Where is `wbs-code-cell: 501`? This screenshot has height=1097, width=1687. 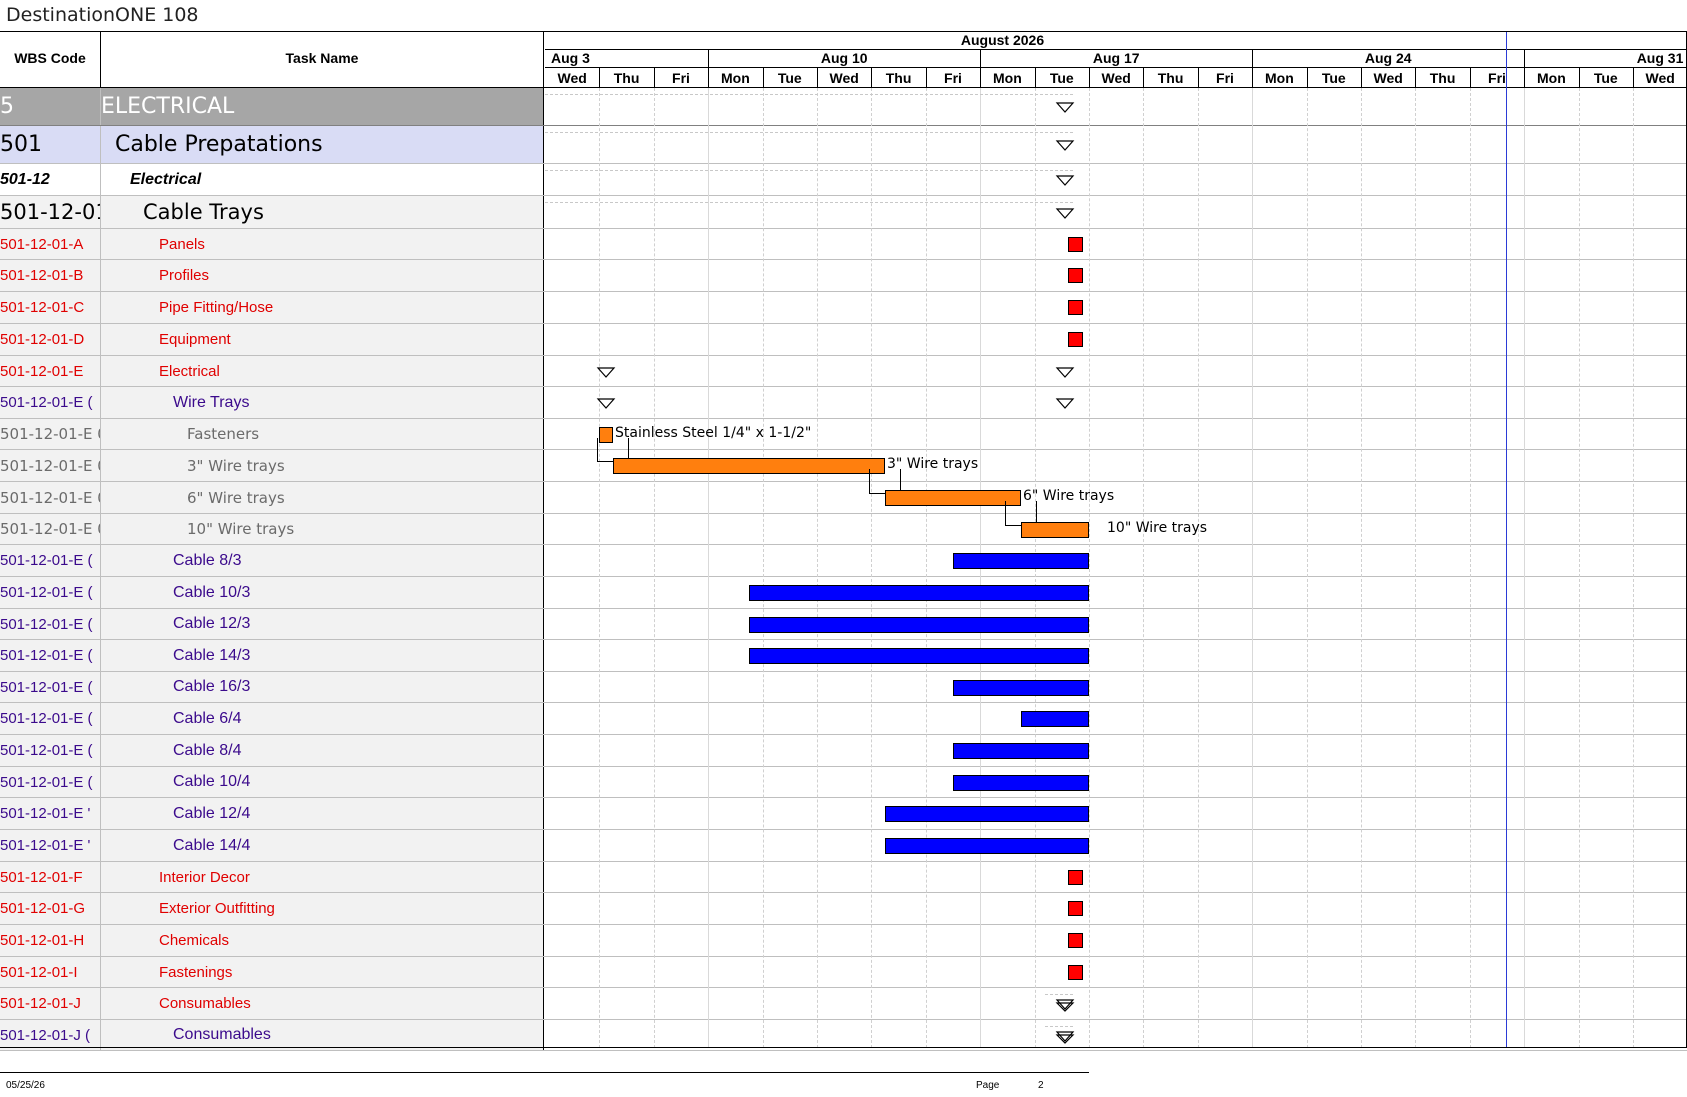
wbs-code-cell: 501 is located at coordinates (50, 144).